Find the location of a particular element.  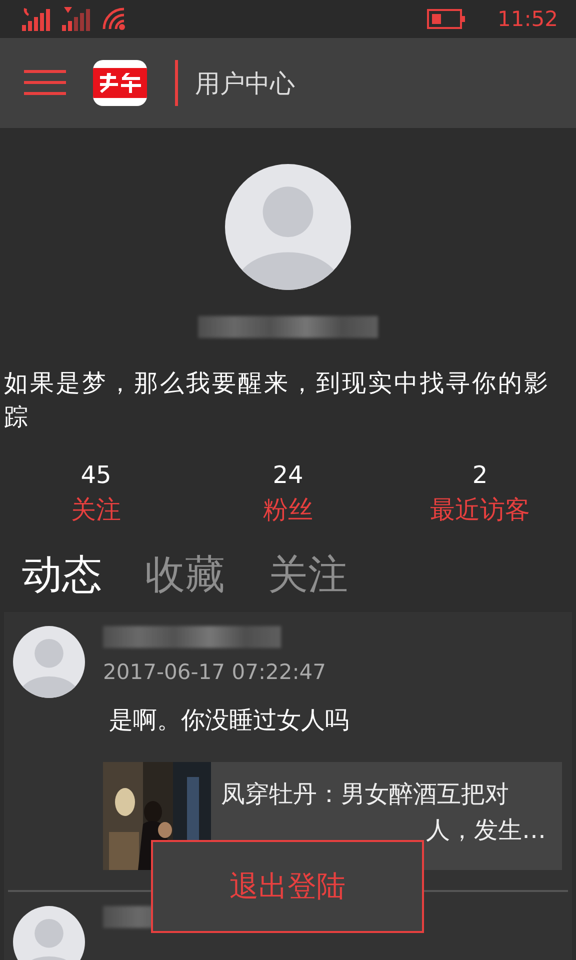

article-title: 凤穿牡丹：男女醉酒互把对 is located at coordinates (365, 794).